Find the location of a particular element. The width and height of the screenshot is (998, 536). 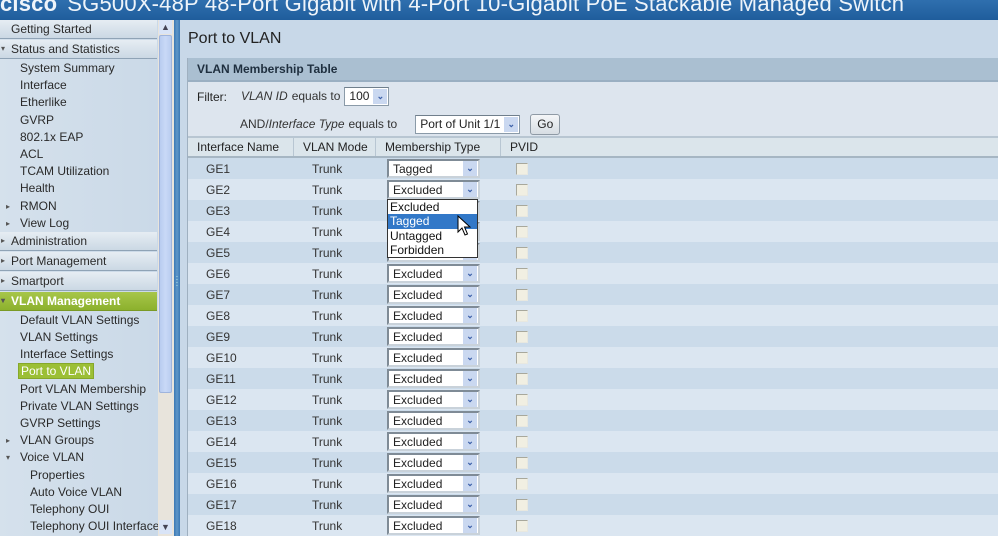

membership-type-select: Tagged ⌄ is located at coordinates (433, 168).